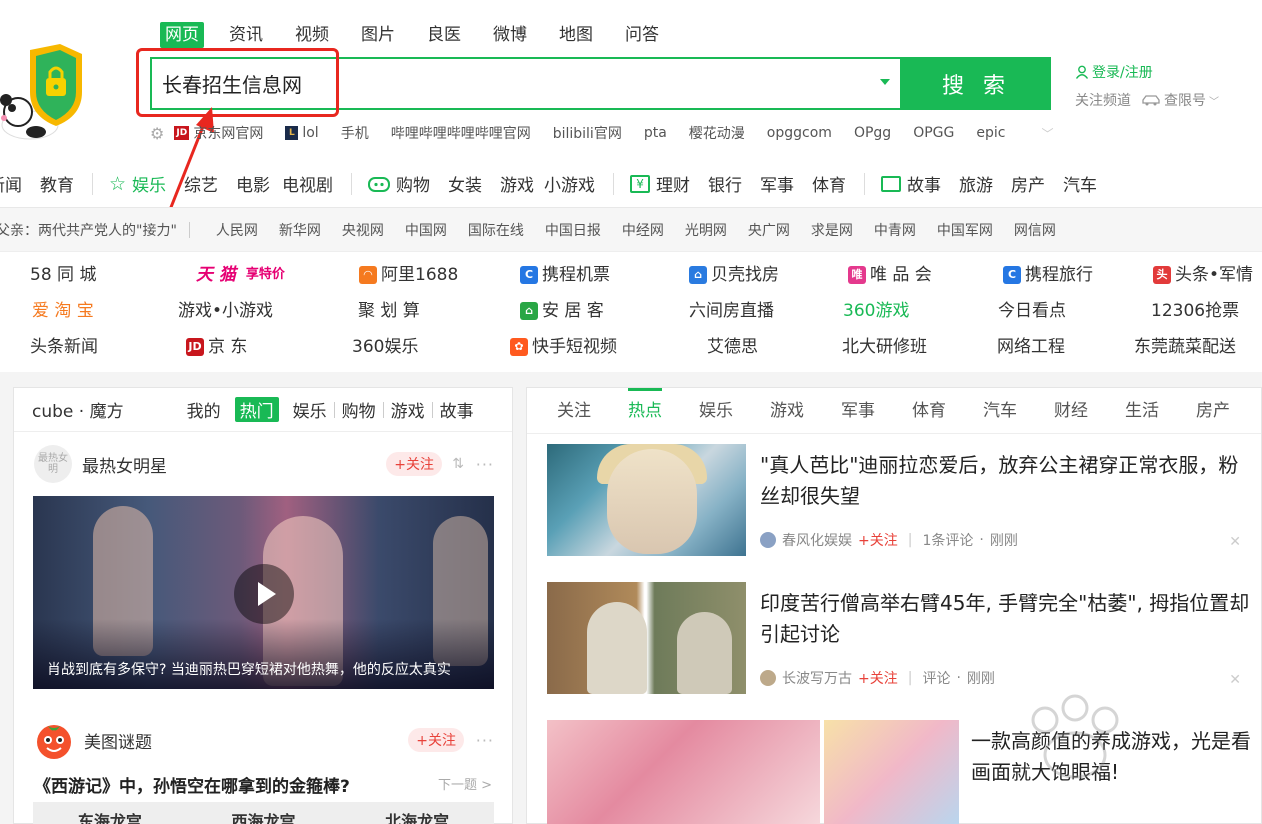 This screenshot has height=824, width=1262. Describe the element at coordinates (1005, 481) in the screenshot. I see `feed-title: "真人芭比"迪丽拉恋爱后，放弃公主裙穿正常衣服，粉丝却很失望` at that location.